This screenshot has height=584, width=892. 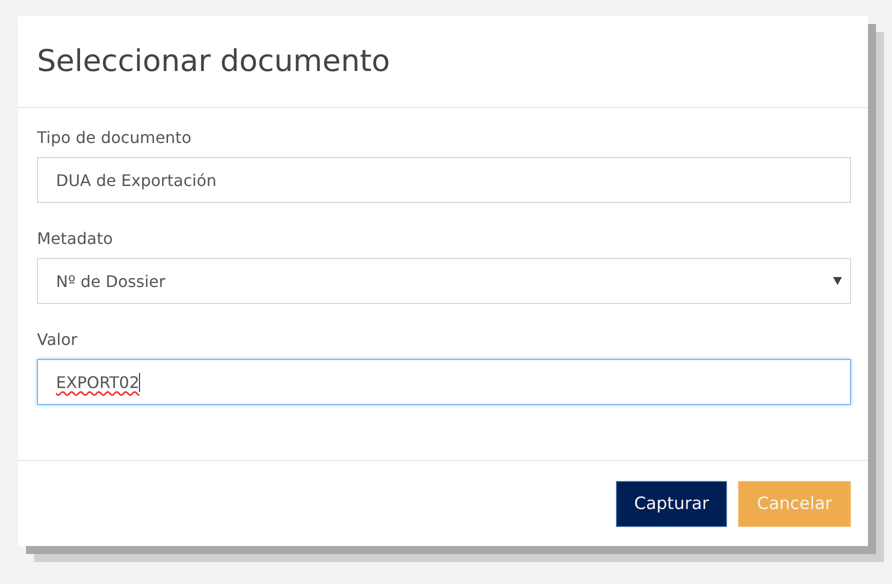 I want to click on field-label: Tipo de documento, so click(x=114, y=137).